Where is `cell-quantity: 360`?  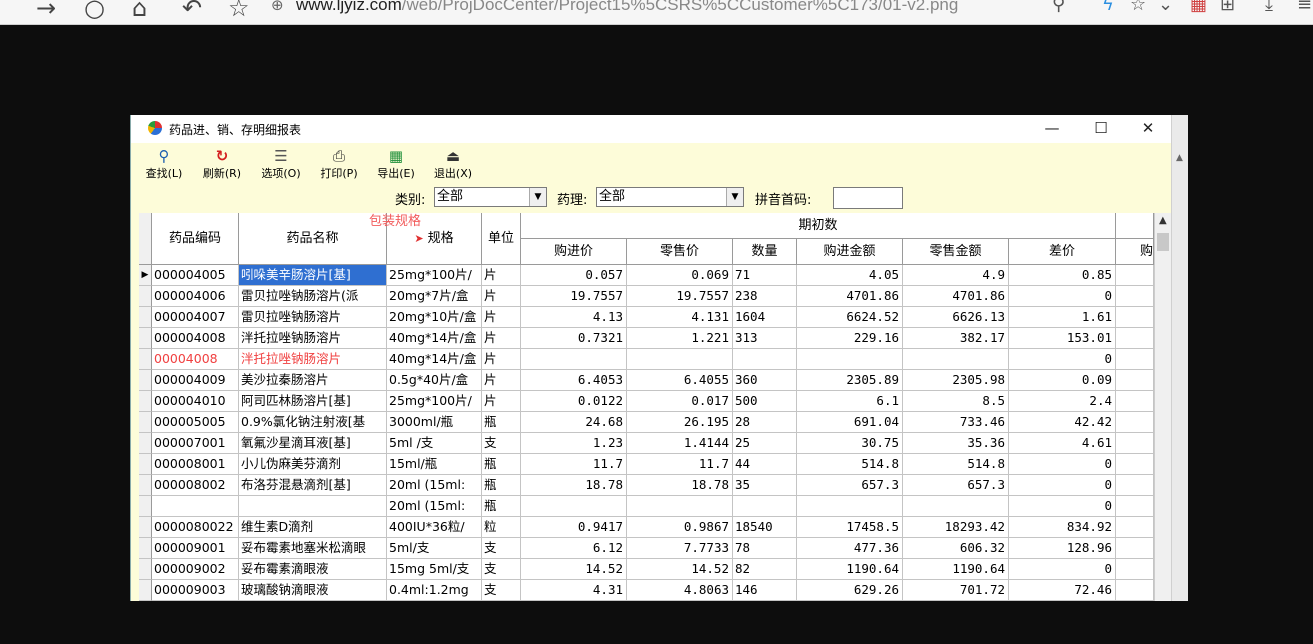 cell-quantity: 360 is located at coordinates (765, 380).